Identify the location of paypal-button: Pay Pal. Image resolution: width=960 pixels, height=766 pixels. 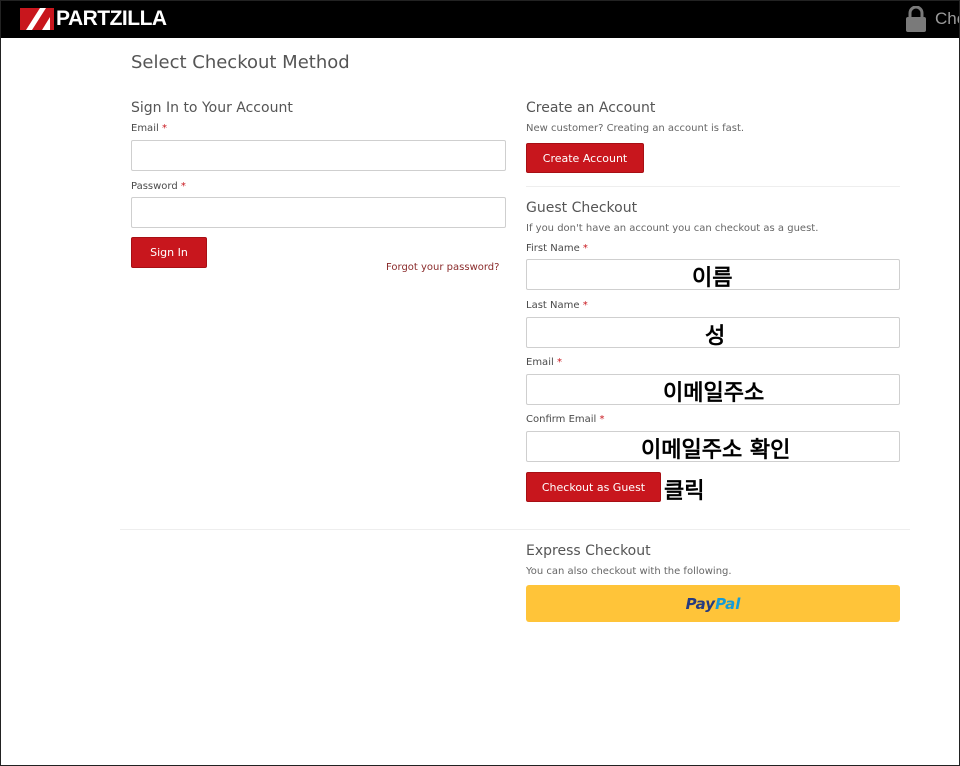
(713, 603).